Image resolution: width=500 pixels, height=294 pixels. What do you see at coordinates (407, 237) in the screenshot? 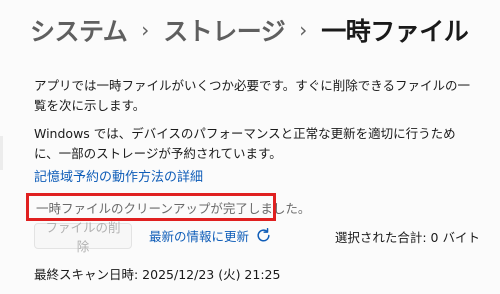
I see `selected-total: 選択された合計: 0 バイト` at bounding box center [407, 237].